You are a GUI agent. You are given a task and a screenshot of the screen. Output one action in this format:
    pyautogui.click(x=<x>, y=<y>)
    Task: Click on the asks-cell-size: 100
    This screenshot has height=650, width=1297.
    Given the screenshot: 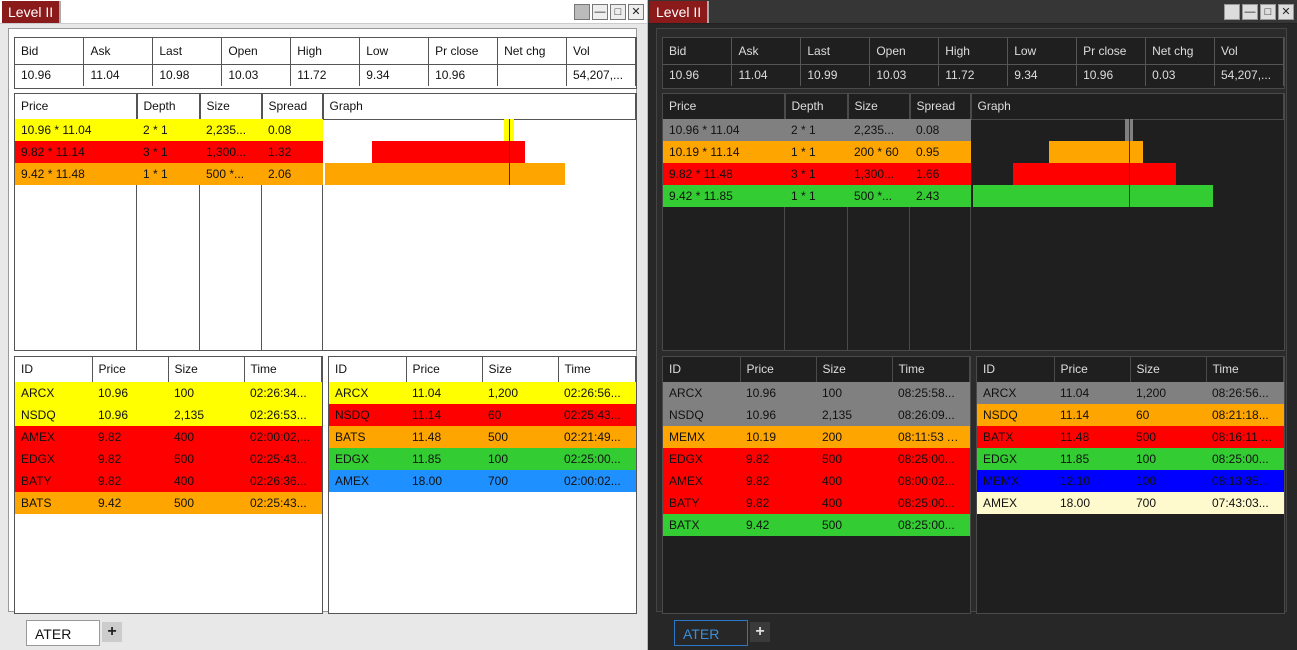 What is the action you would take?
    pyautogui.click(x=1146, y=459)
    